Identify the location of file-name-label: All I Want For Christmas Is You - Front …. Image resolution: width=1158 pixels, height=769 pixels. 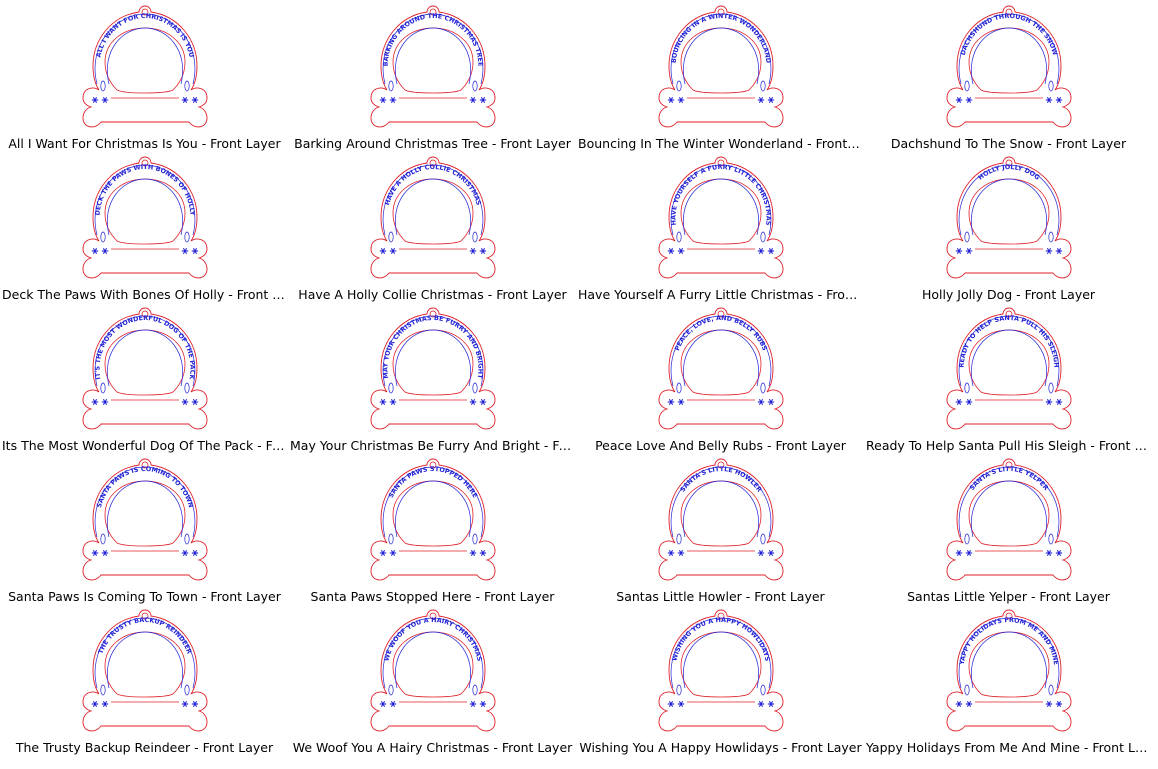
(144, 144).